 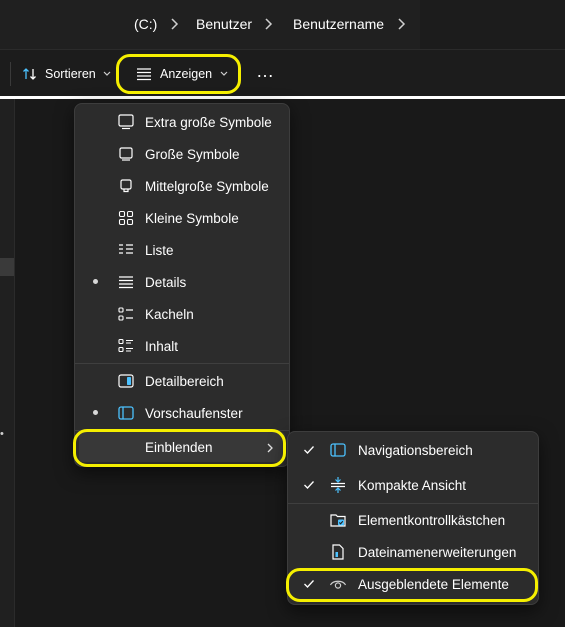 I want to click on breadcrumb-username: Benutzername, so click(x=338, y=24).